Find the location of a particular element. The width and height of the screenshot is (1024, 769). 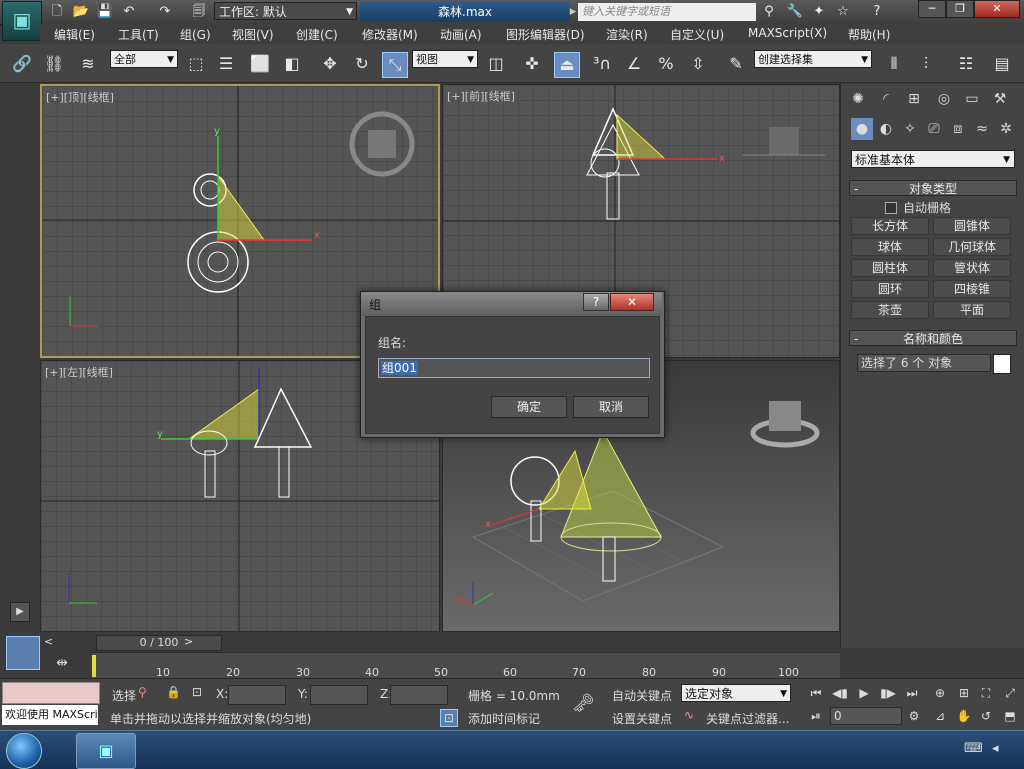

previous-frame-icon: ◀▮ is located at coordinates (840, 693).